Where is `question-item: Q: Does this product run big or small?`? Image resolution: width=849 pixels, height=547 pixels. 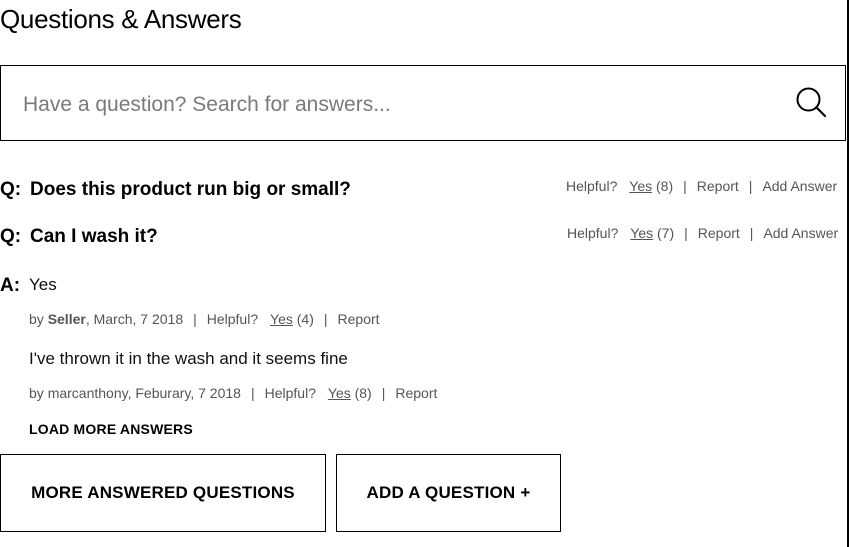 question-item: Q: Does this product run big or small? is located at coordinates (175, 190).